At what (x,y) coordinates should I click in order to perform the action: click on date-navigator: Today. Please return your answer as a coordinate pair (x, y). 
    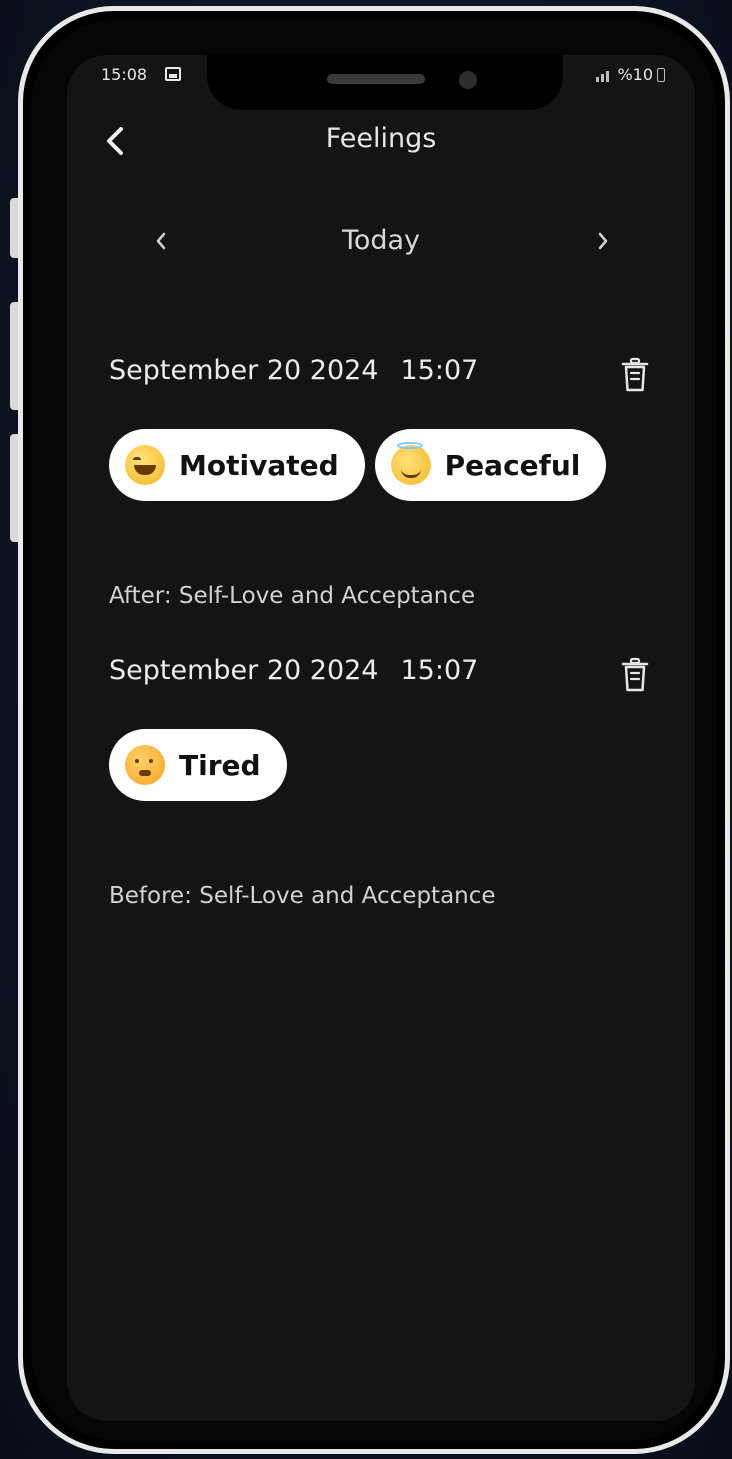
    Looking at the image, I should click on (381, 243).